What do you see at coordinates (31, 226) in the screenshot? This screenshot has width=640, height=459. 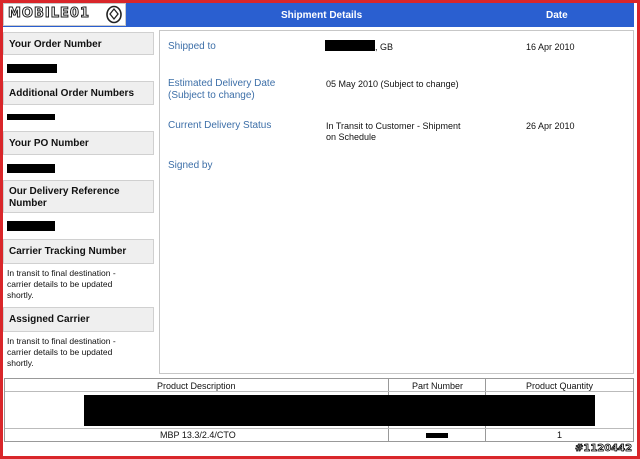 I see `redacted-delivery-ref` at bounding box center [31, 226].